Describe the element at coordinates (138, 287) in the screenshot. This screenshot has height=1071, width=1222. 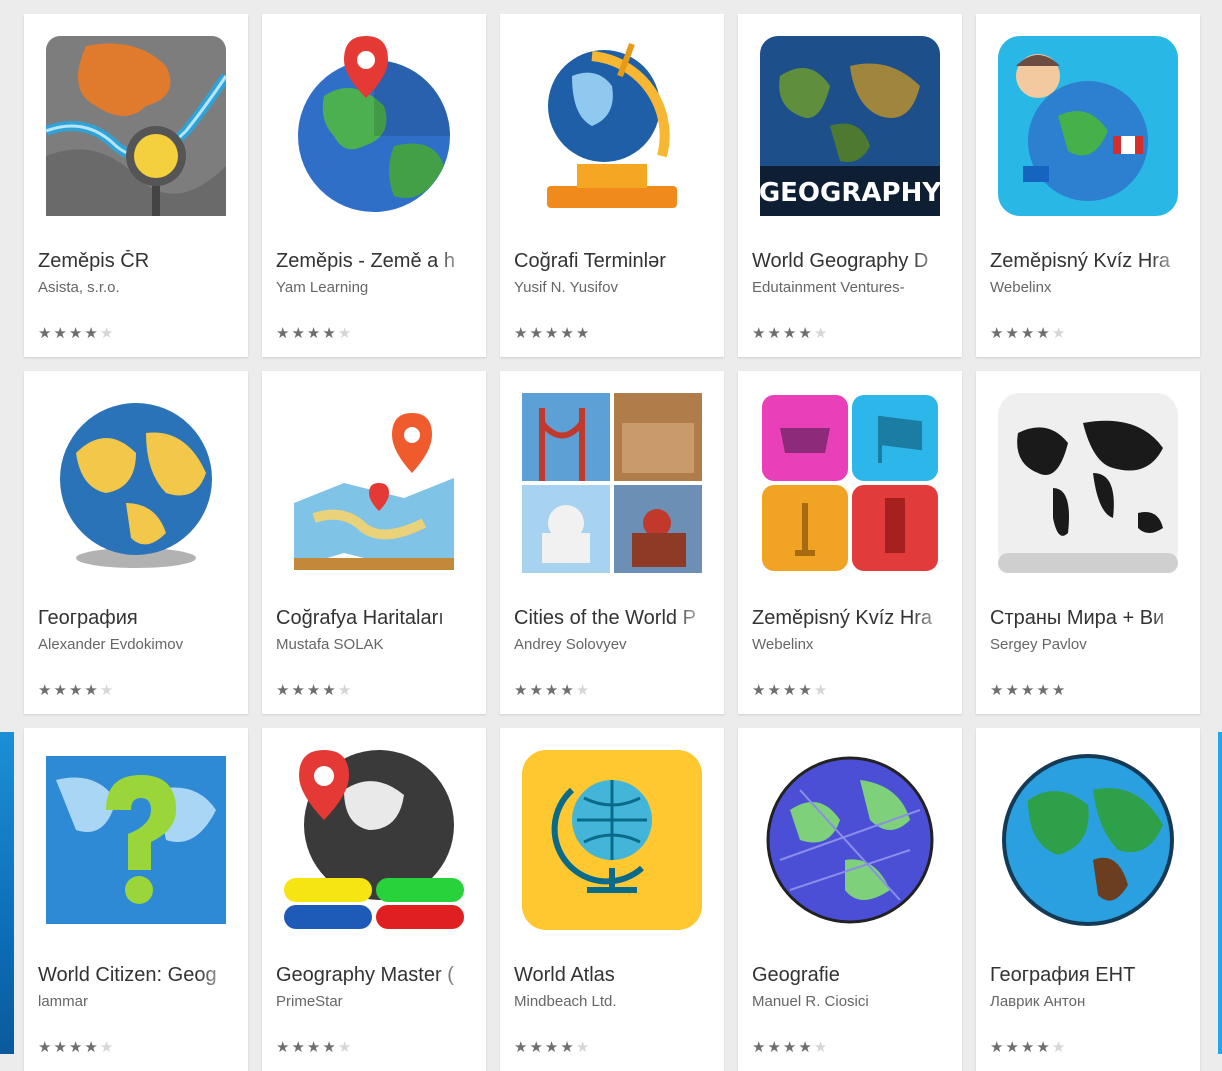
I see `app-developer: Asista, s.r.o.` at that location.